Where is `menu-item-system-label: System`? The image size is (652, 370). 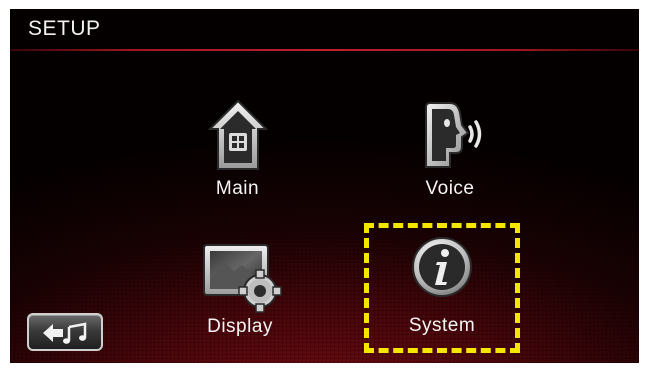 menu-item-system-label: System is located at coordinates (442, 325).